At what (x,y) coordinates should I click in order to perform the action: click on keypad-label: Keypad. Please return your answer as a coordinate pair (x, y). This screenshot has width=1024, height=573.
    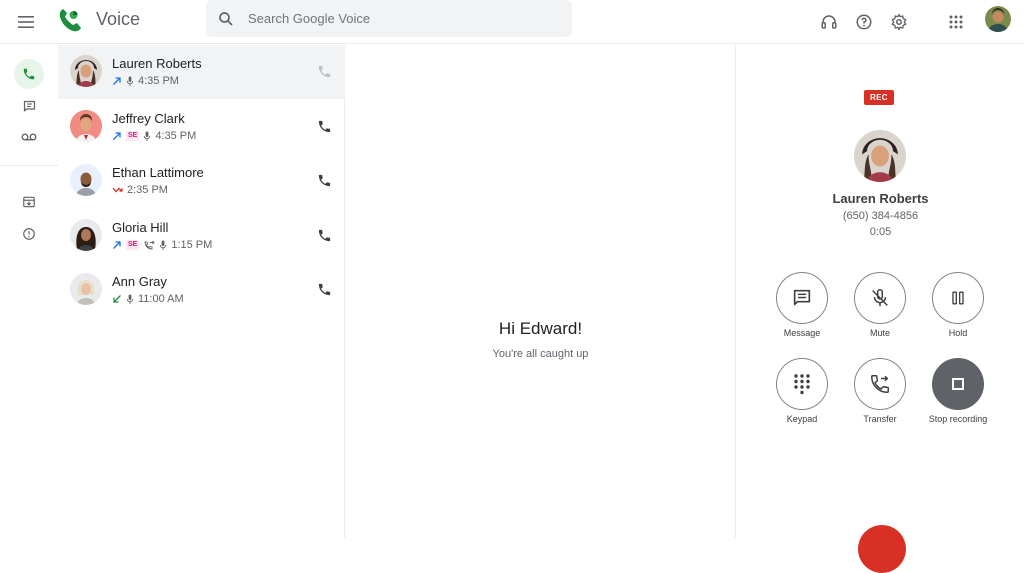
    Looking at the image, I should click on (802, 419).